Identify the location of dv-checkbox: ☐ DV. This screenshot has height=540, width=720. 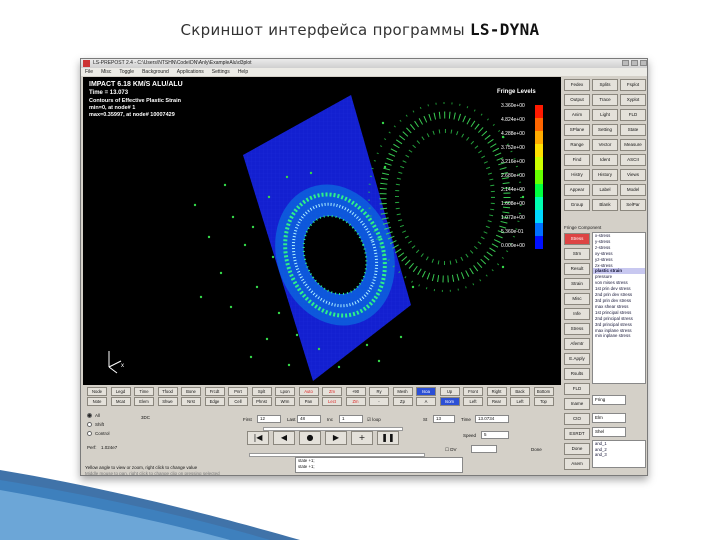
(451, 450).